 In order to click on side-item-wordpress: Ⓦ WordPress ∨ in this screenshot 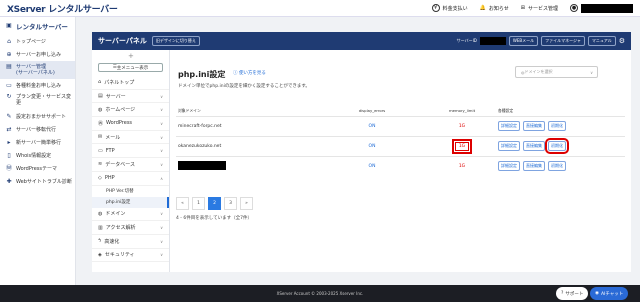, I will do `click(130, 124)`.